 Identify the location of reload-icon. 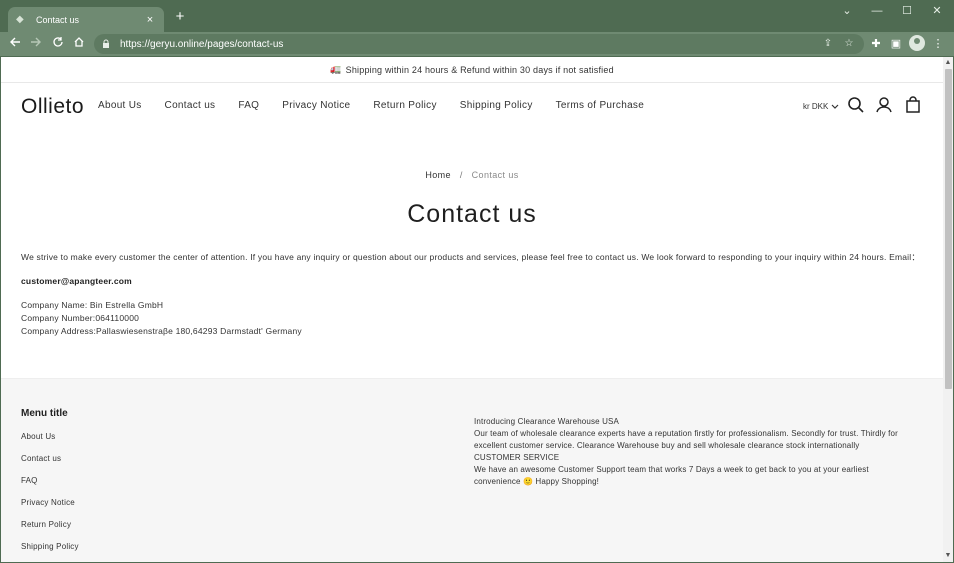
(58, 44).